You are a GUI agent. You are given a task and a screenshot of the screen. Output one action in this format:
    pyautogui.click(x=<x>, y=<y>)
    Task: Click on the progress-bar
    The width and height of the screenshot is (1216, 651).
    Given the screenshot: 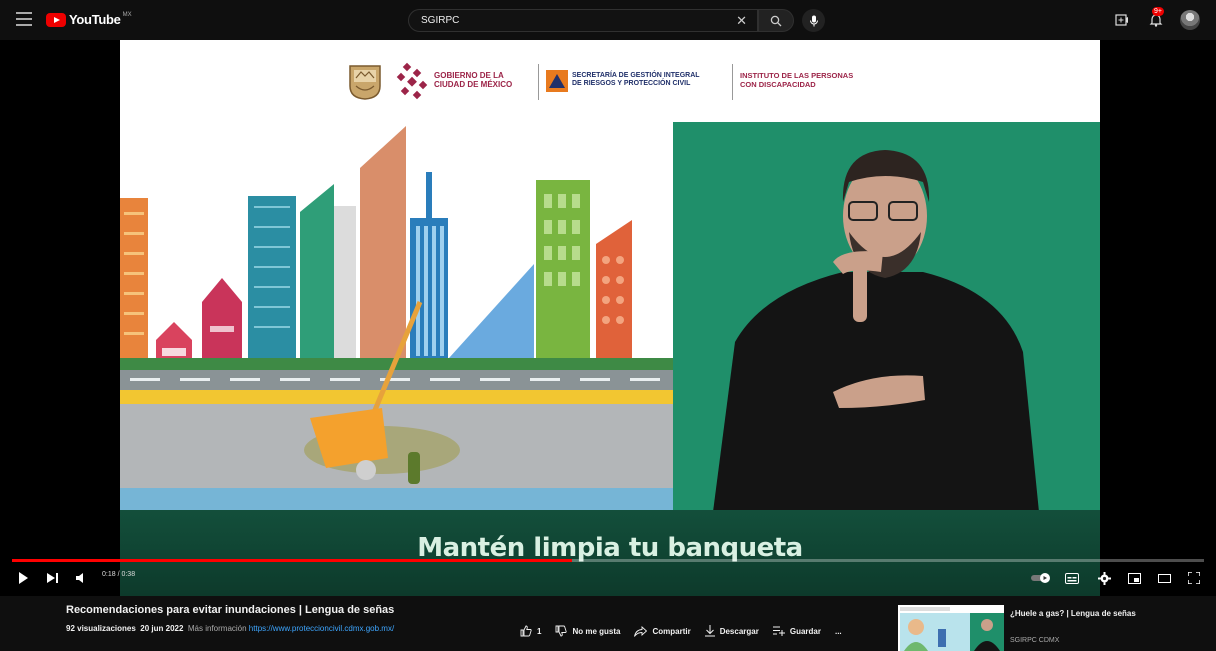 What is the action you would take?
    pyautogui.click(x=608, y=560)
    